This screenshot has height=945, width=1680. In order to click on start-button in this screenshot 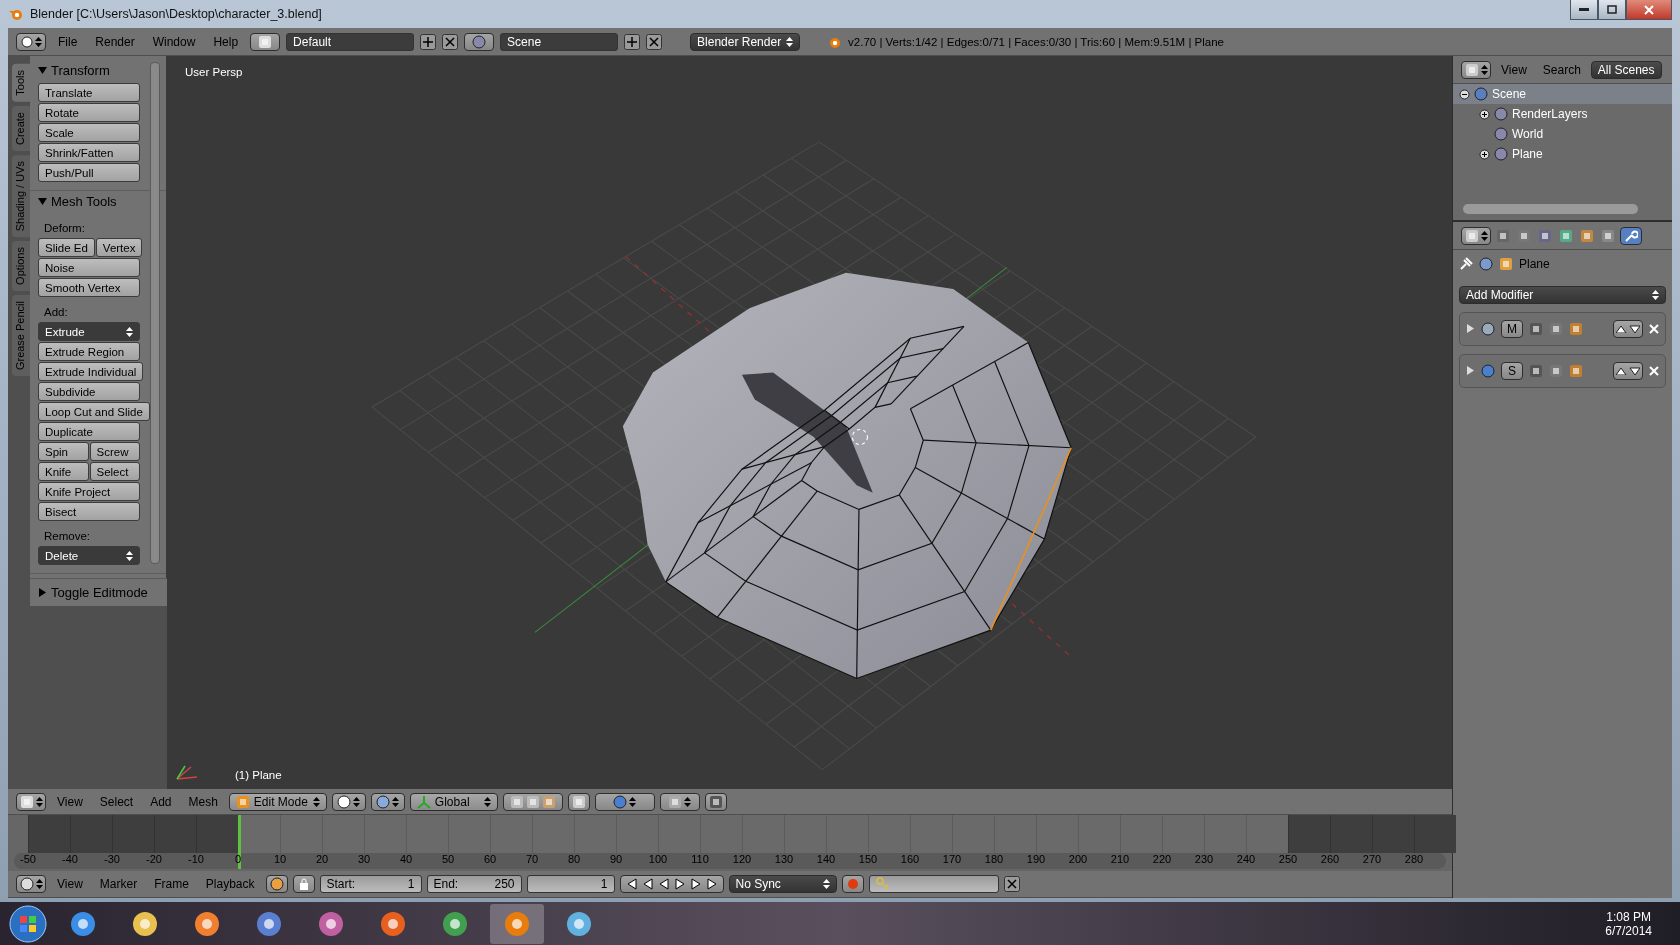, I will do `click(28, 923)`.